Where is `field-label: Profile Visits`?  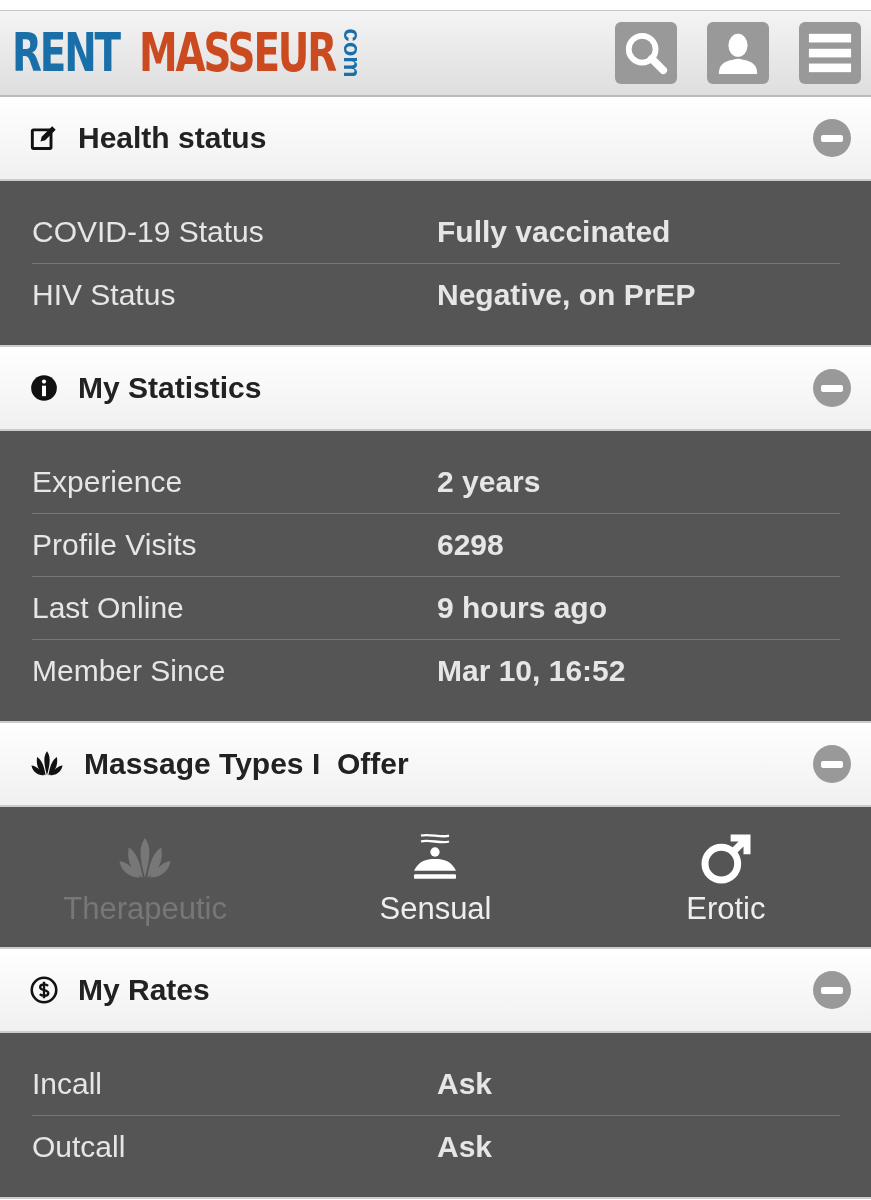 field-label: Profile Visits is located at coordinates (115, 545).